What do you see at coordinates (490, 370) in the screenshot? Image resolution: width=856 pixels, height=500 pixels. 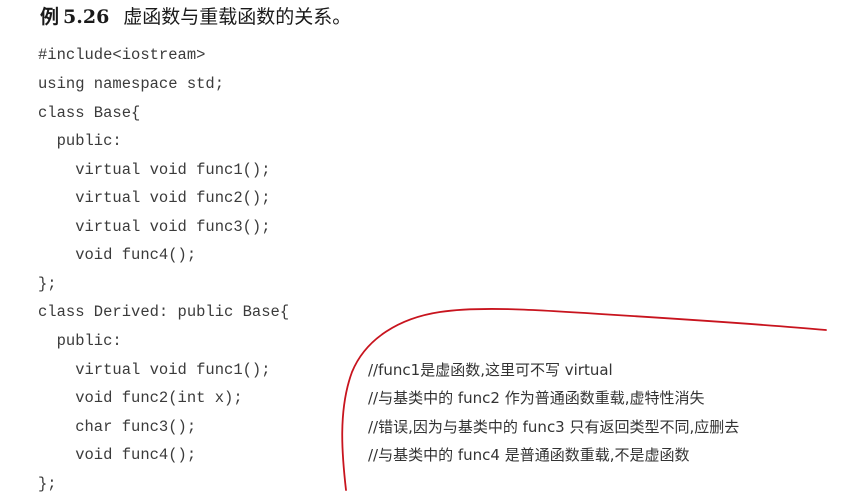 I see `comment-func1: //func1是虚函数,这里可不写 virtual` at bounding box center [490, 370].